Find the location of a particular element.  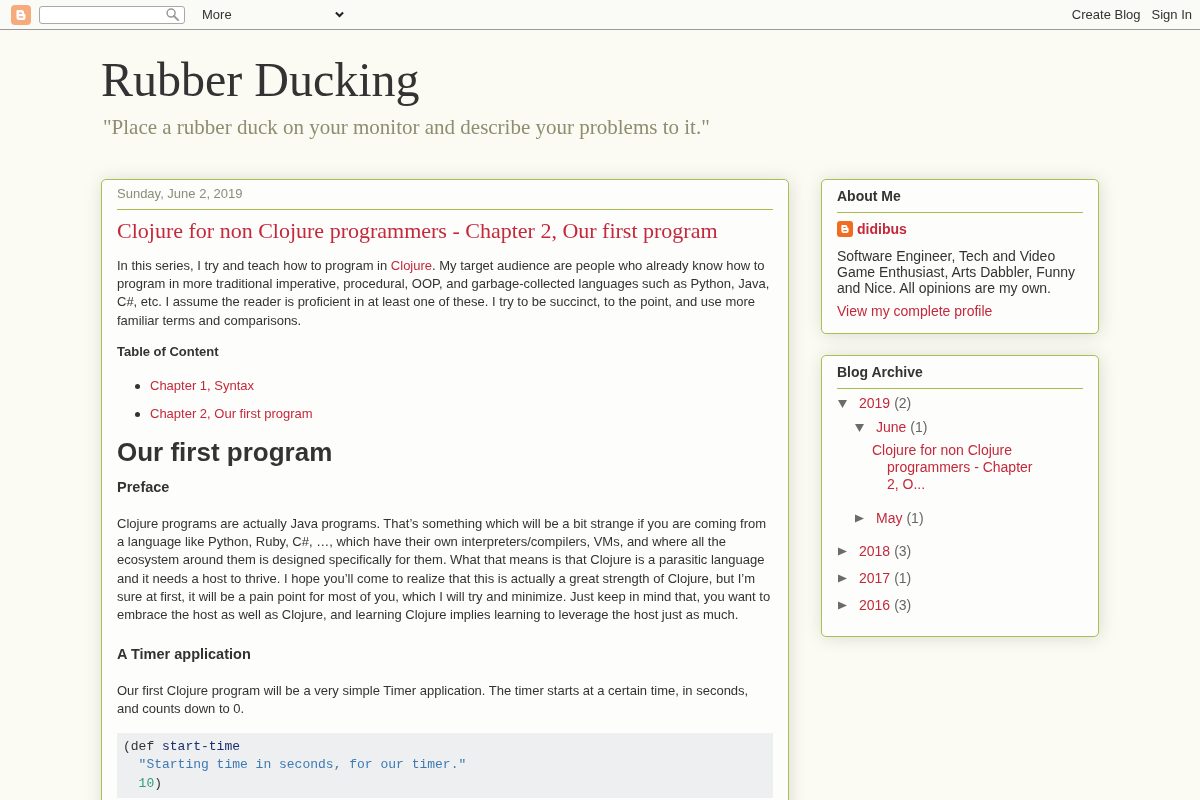

section-heading: Our first program is located at coordinates (225, 452).